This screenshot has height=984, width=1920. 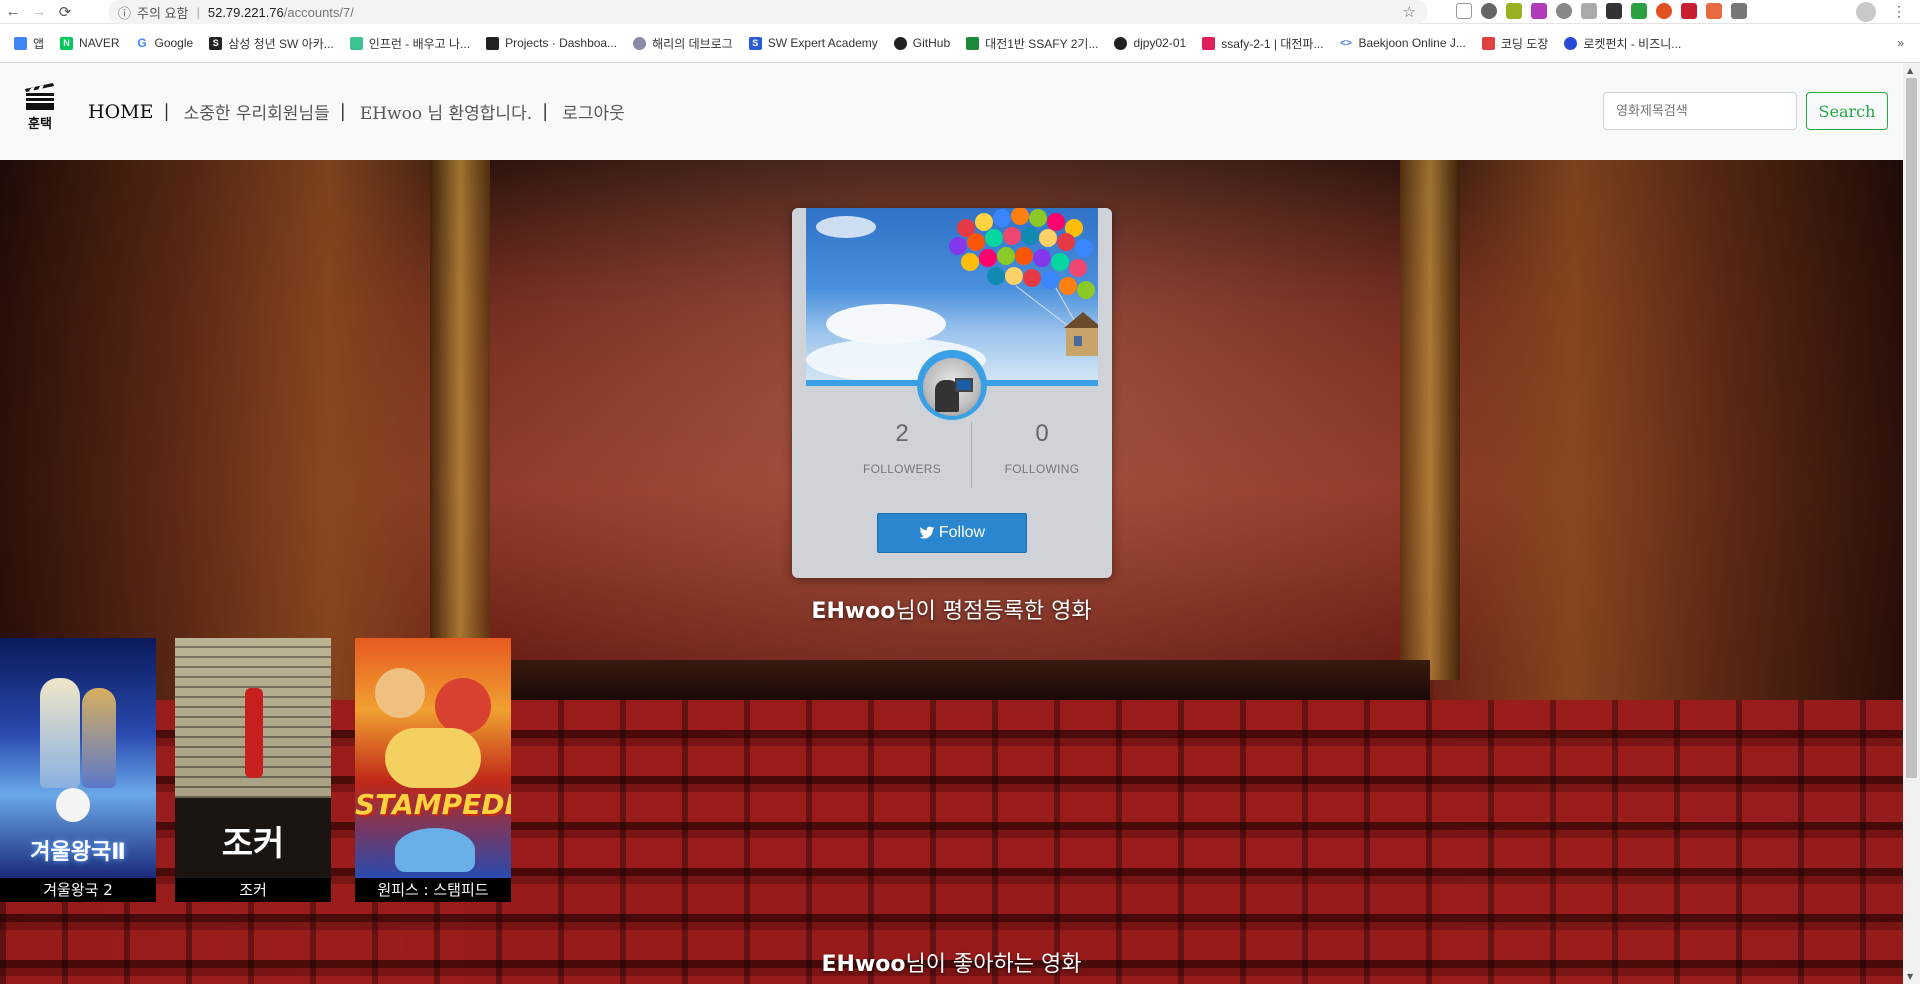 What do you see at coordinates (1900, 43) in the screenshot?
I see `more-bookmarks-icon: »` at bounding box center [1900, 43].